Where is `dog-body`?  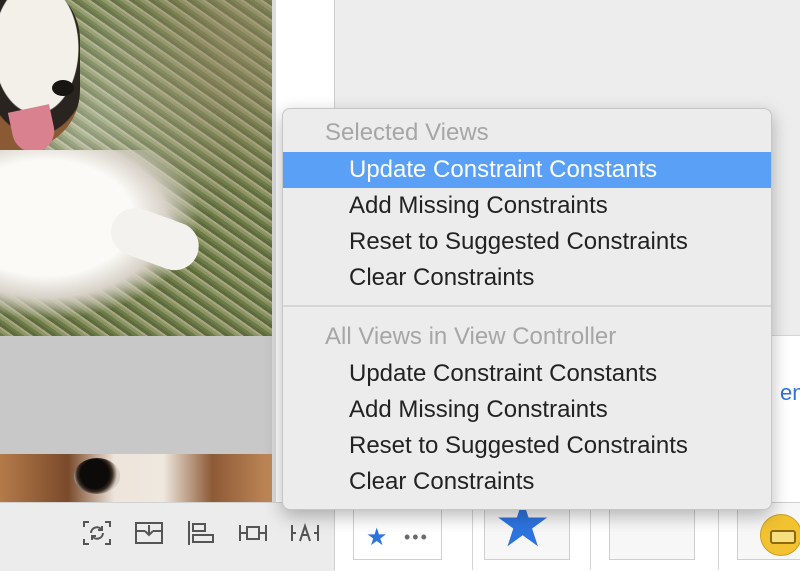 dog-body is located at coordinates (100, 235).